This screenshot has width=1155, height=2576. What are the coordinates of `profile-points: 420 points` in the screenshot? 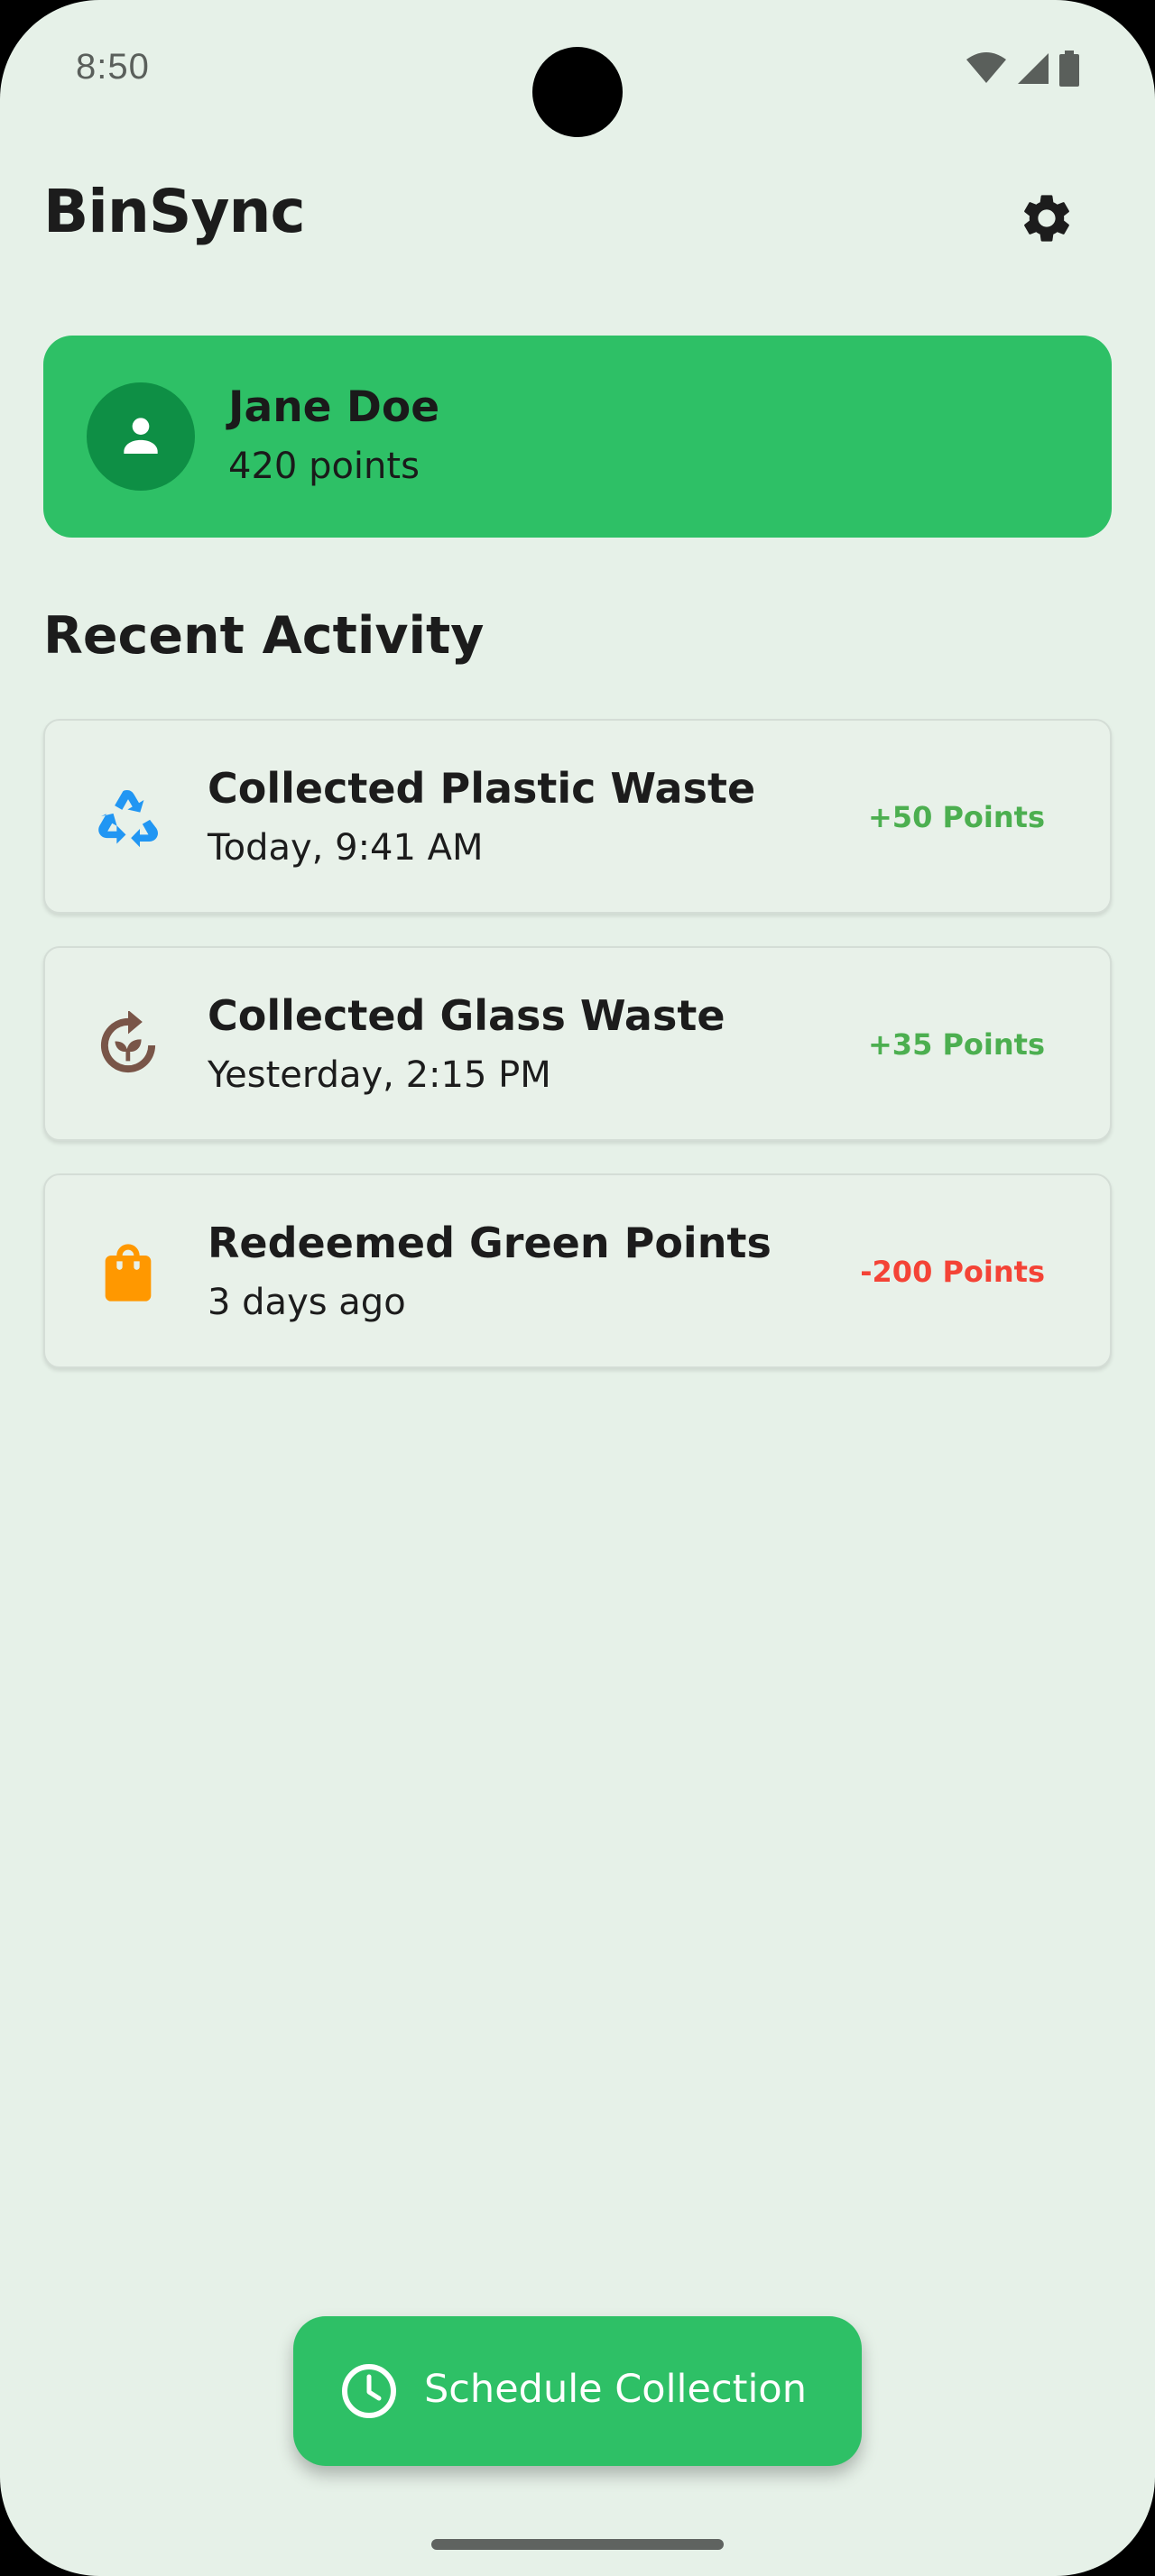 It's located at (324, 467).